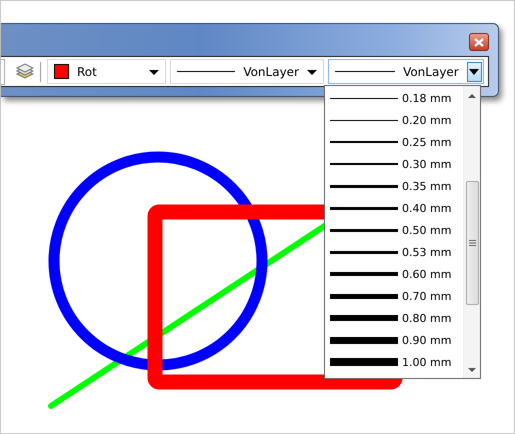  What do you see at coordinates (394, 230) in the screenshot?
I see `lineweight-option: 0.50 mm` at bounding box center [394, 230].